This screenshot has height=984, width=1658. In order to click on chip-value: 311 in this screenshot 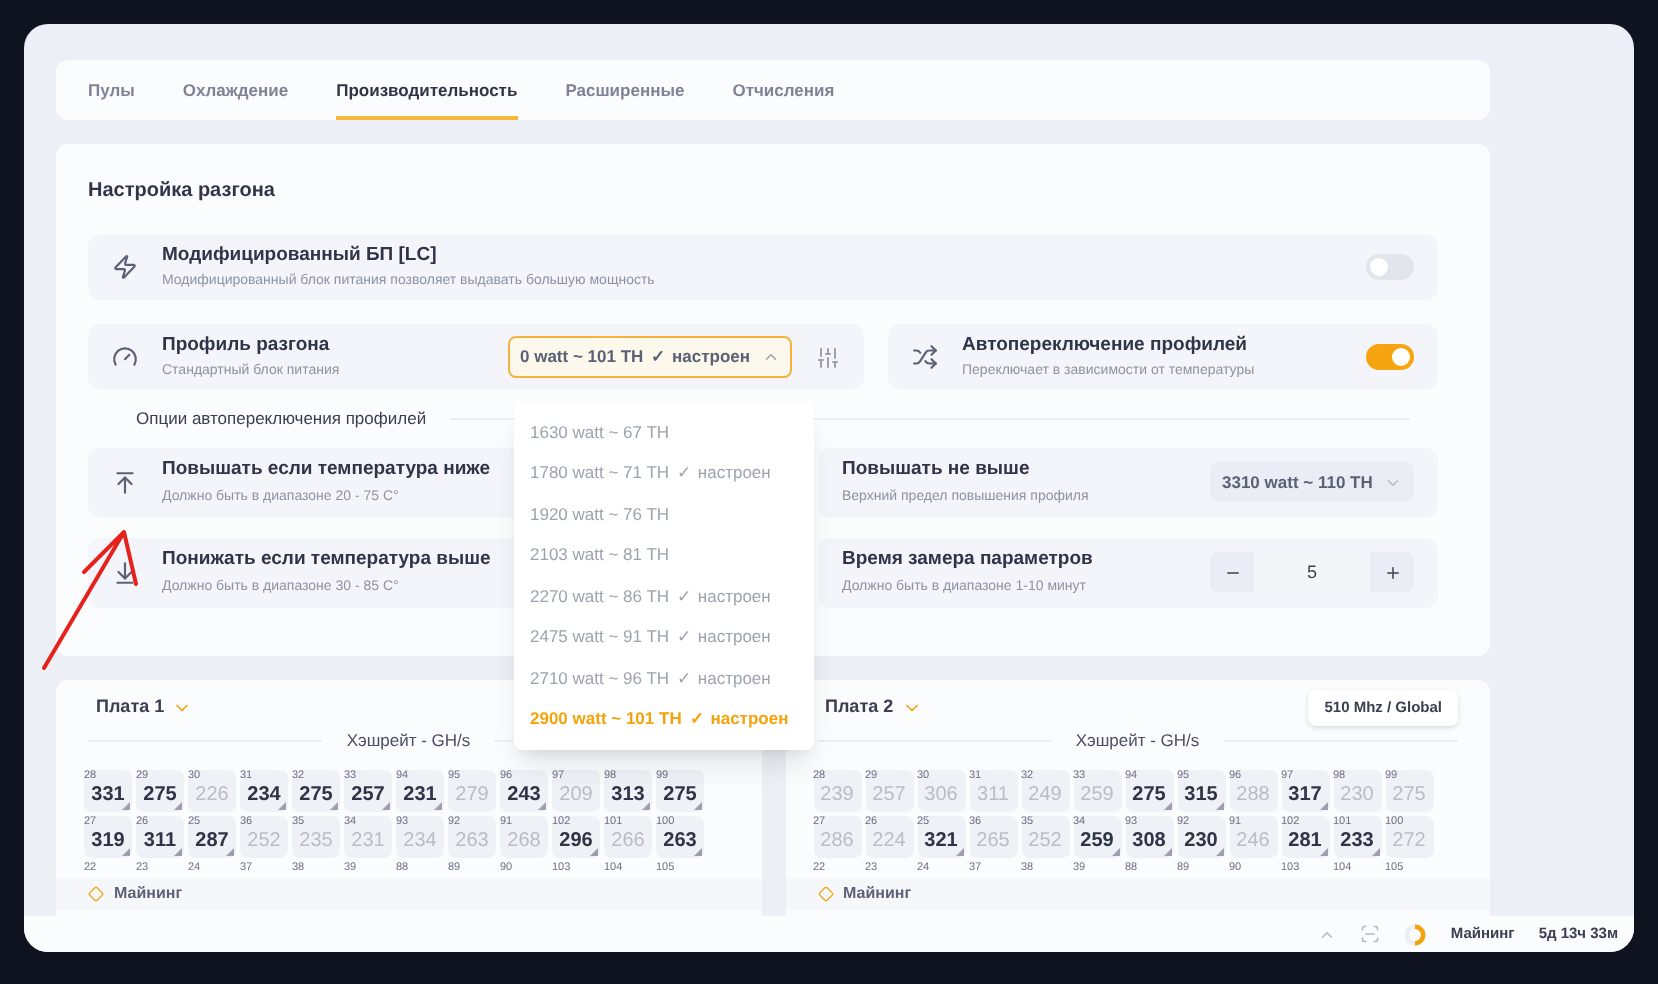, I will do `click(160, 840)`.